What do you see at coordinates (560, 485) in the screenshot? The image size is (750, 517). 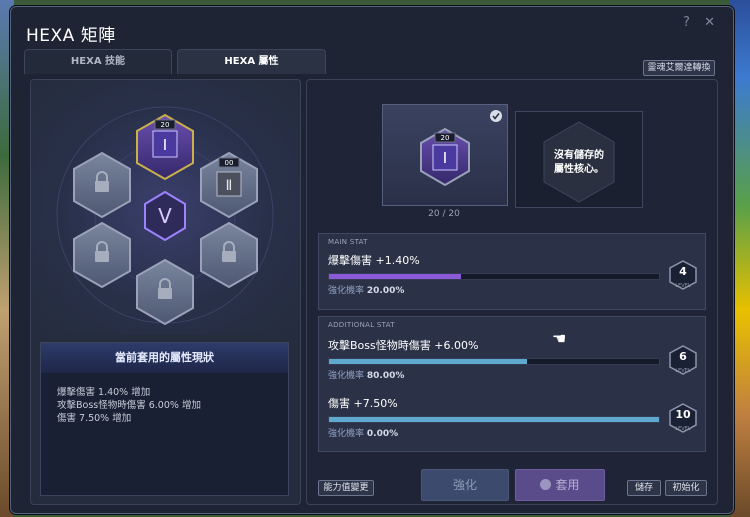 I see `apply-button: 套用` at bounding box center [560, 485].